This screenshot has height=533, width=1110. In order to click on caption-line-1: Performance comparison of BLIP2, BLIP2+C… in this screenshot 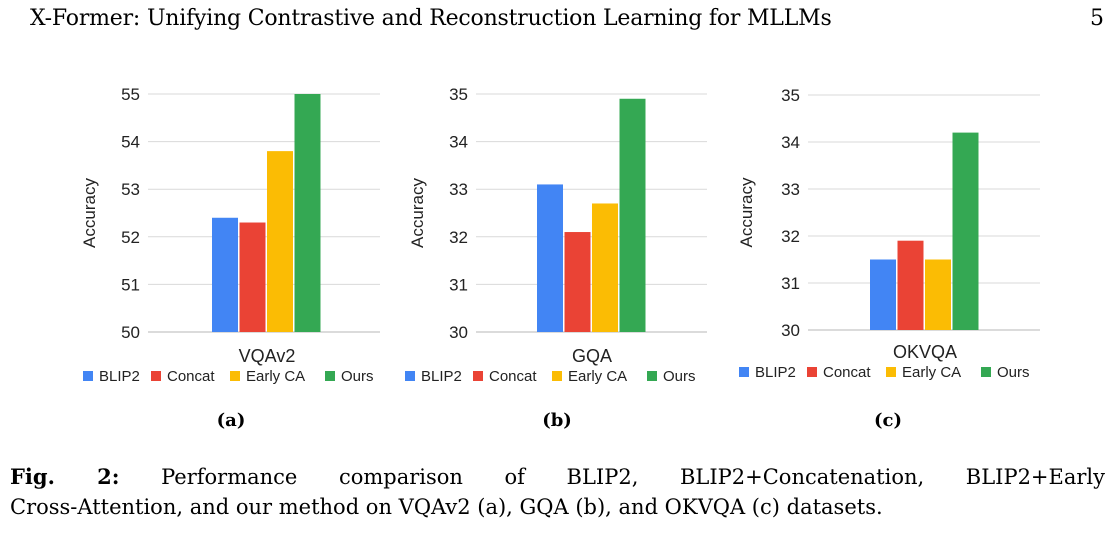, I will do `click(633, 477)`.